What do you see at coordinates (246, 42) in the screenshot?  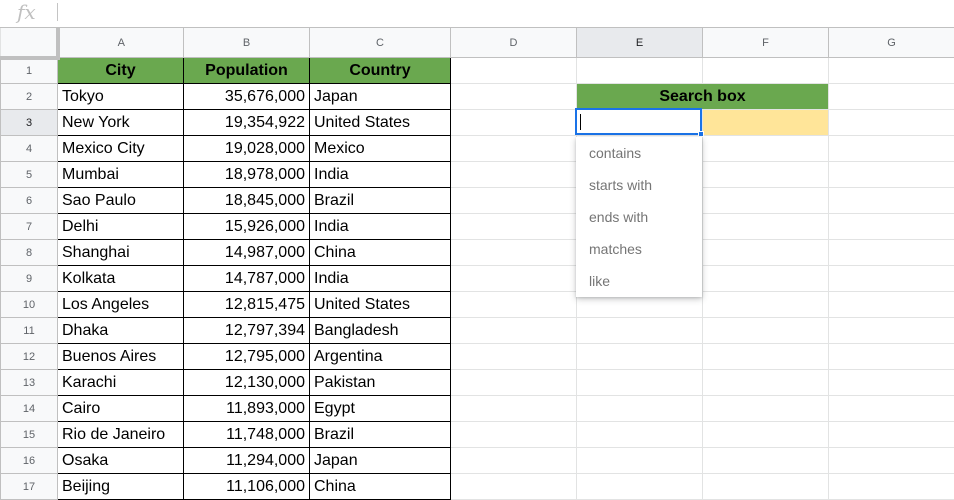 I see `column-header-b: B` at bounding box center [246, 42].